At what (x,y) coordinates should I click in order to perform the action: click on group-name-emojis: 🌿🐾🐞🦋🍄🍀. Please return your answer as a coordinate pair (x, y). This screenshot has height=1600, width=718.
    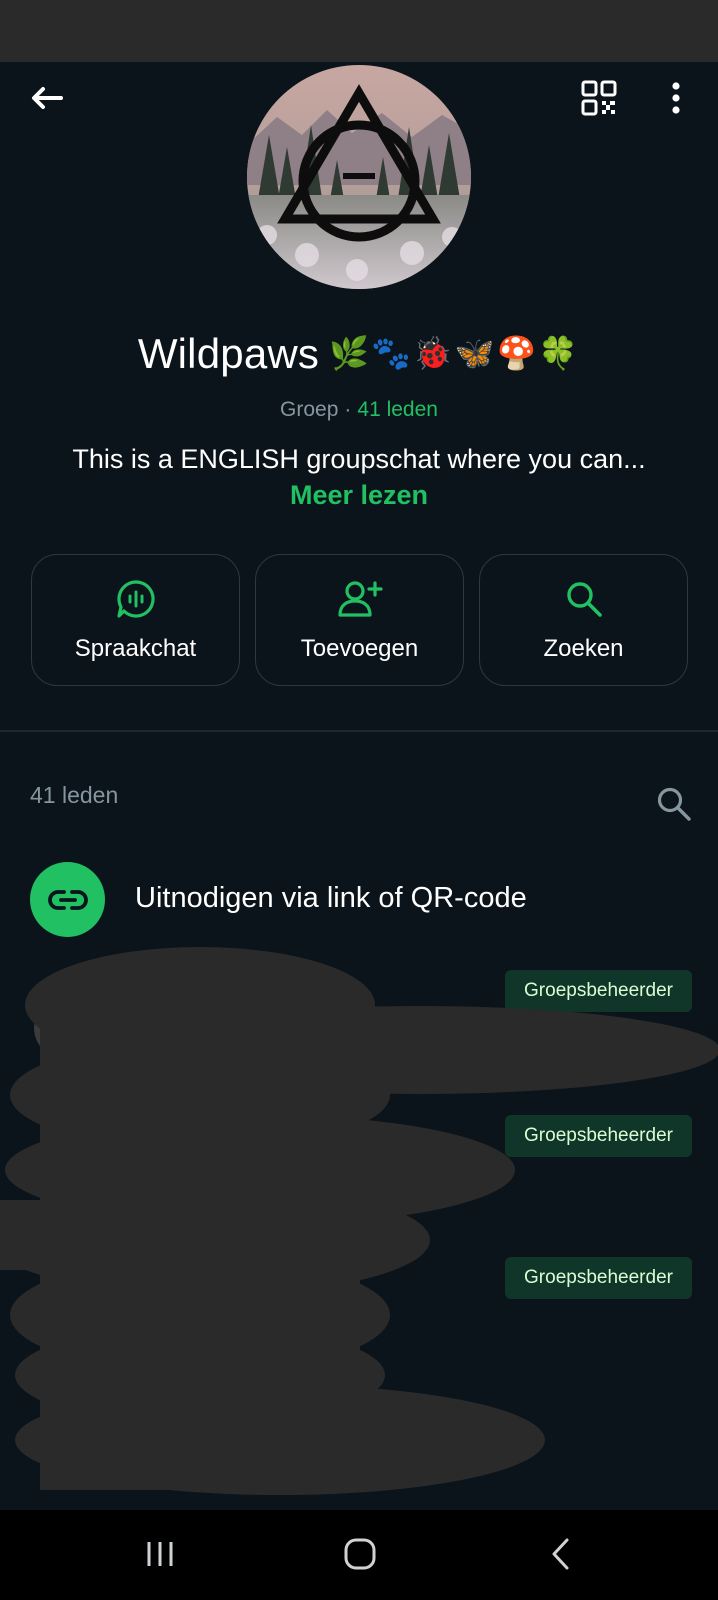
    Looking at the image, I should click on (455, 353).